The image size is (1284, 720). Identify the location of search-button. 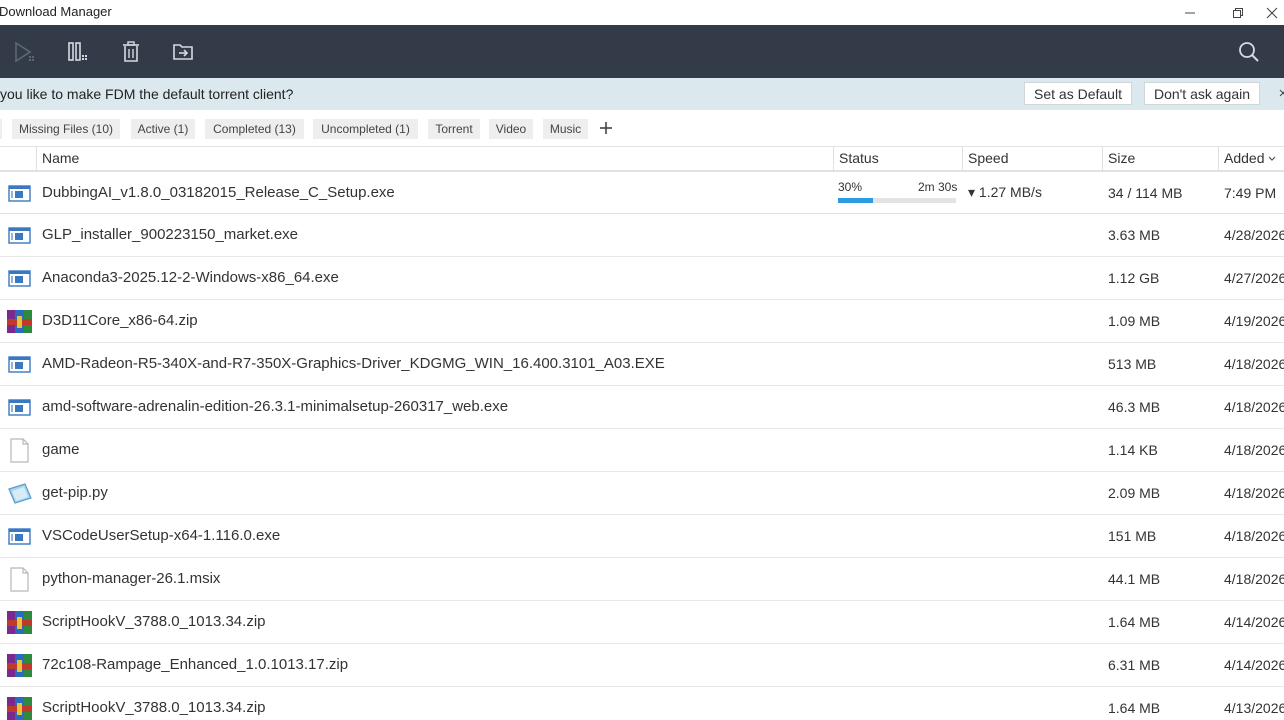
(1249, 52).